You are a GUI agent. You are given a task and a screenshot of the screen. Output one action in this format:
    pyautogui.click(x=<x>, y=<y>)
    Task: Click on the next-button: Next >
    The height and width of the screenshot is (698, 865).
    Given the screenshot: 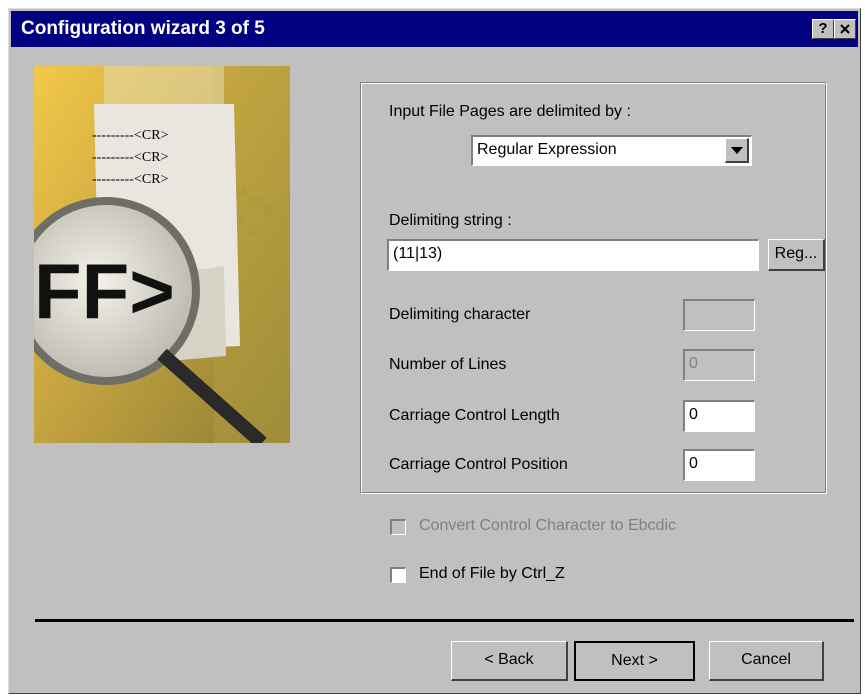 What is the action you would take?
    pyautogui.click(x=634, y=661)
    